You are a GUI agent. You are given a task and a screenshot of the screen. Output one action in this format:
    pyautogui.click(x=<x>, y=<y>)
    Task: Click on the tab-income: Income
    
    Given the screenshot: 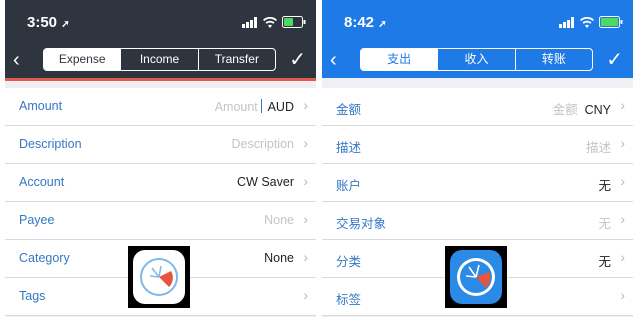 What is the action you would take?
    pyautogui.click(x=158, y=59)
    